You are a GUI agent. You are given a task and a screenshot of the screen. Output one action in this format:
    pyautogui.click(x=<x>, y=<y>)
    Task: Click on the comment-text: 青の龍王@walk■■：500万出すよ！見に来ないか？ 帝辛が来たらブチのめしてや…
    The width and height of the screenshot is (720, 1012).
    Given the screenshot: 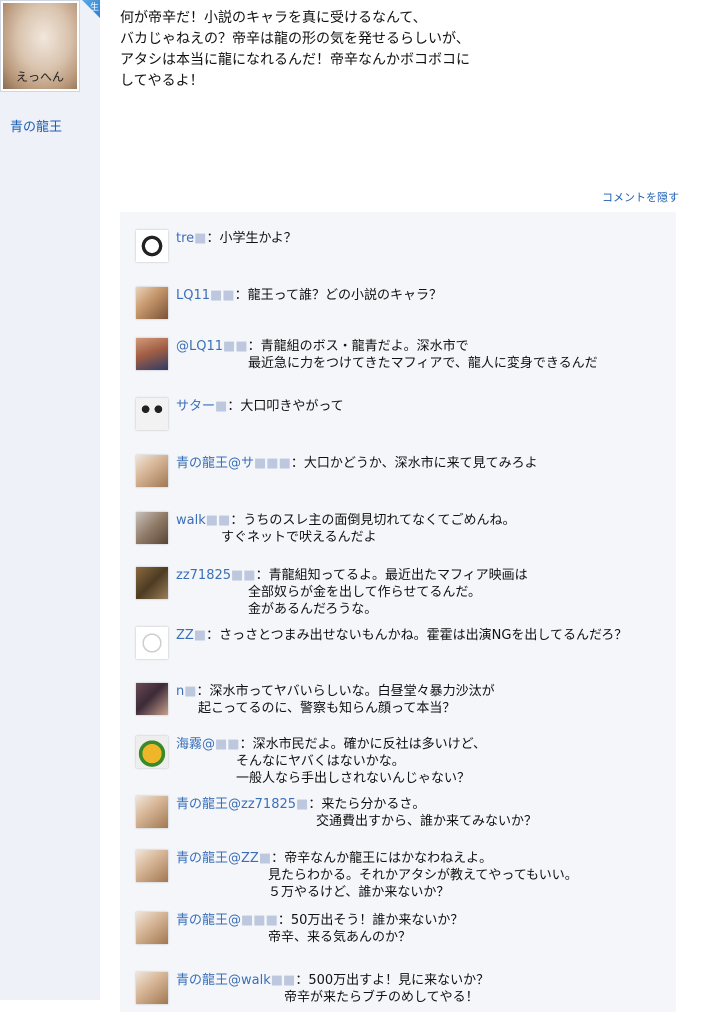 What is the action you would take?
    pyautogui.click(x=332, y=989)
    